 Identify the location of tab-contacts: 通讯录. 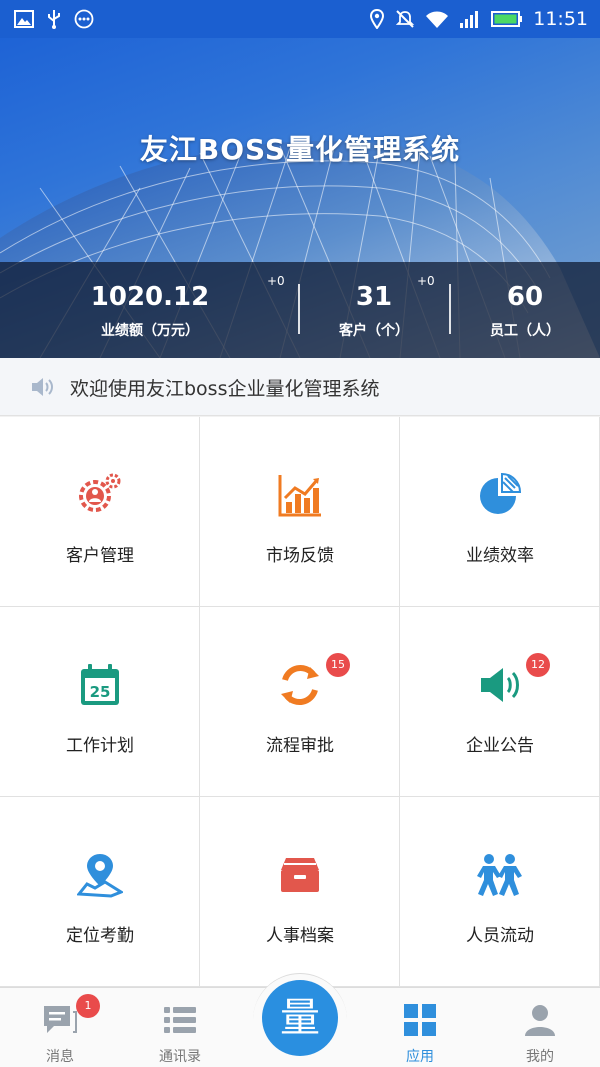
(180, 1027).